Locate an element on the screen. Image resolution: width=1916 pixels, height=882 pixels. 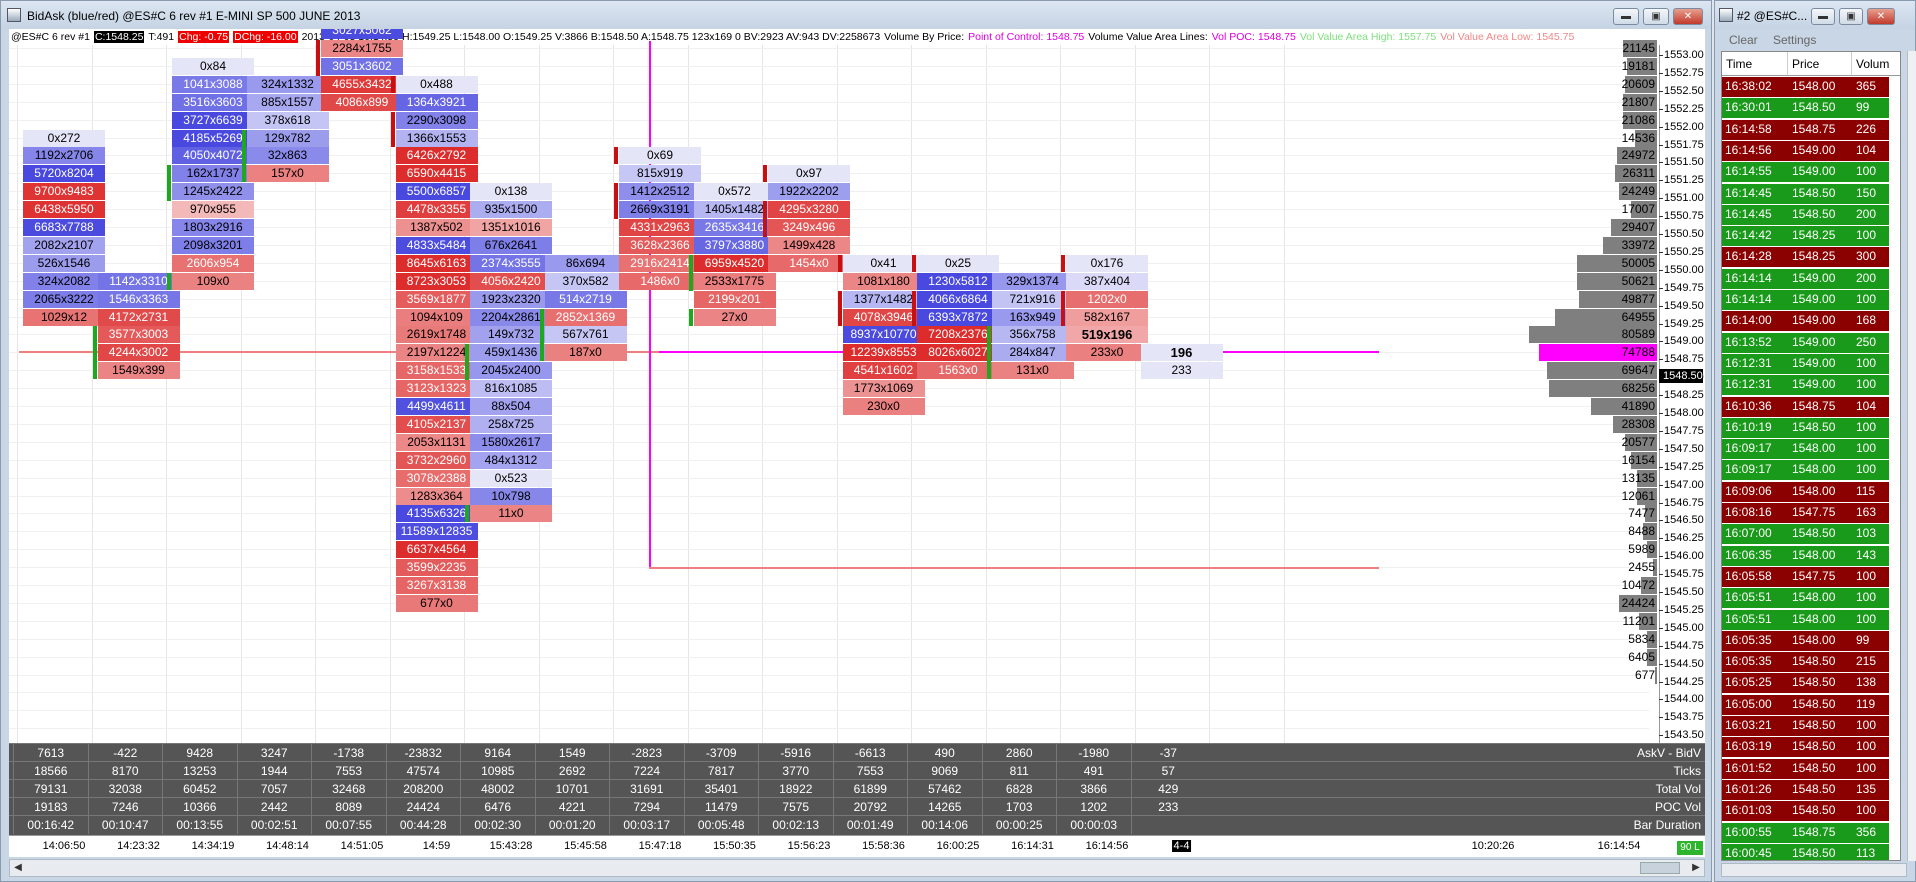
stats-cell: 811 is located at coordinates (1019, 771).